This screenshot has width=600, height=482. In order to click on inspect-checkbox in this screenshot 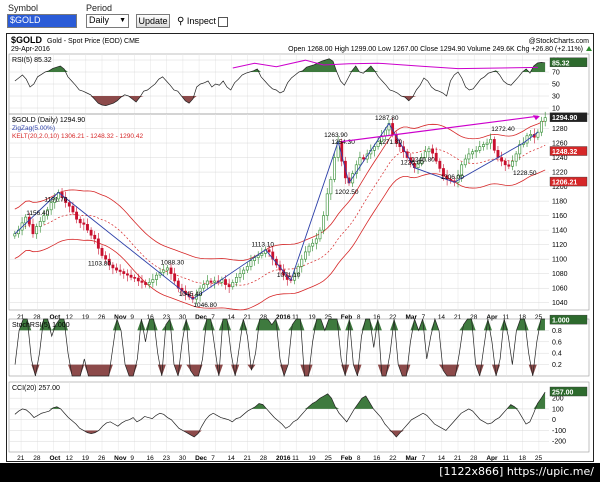, I will do `click(223, 21)`.